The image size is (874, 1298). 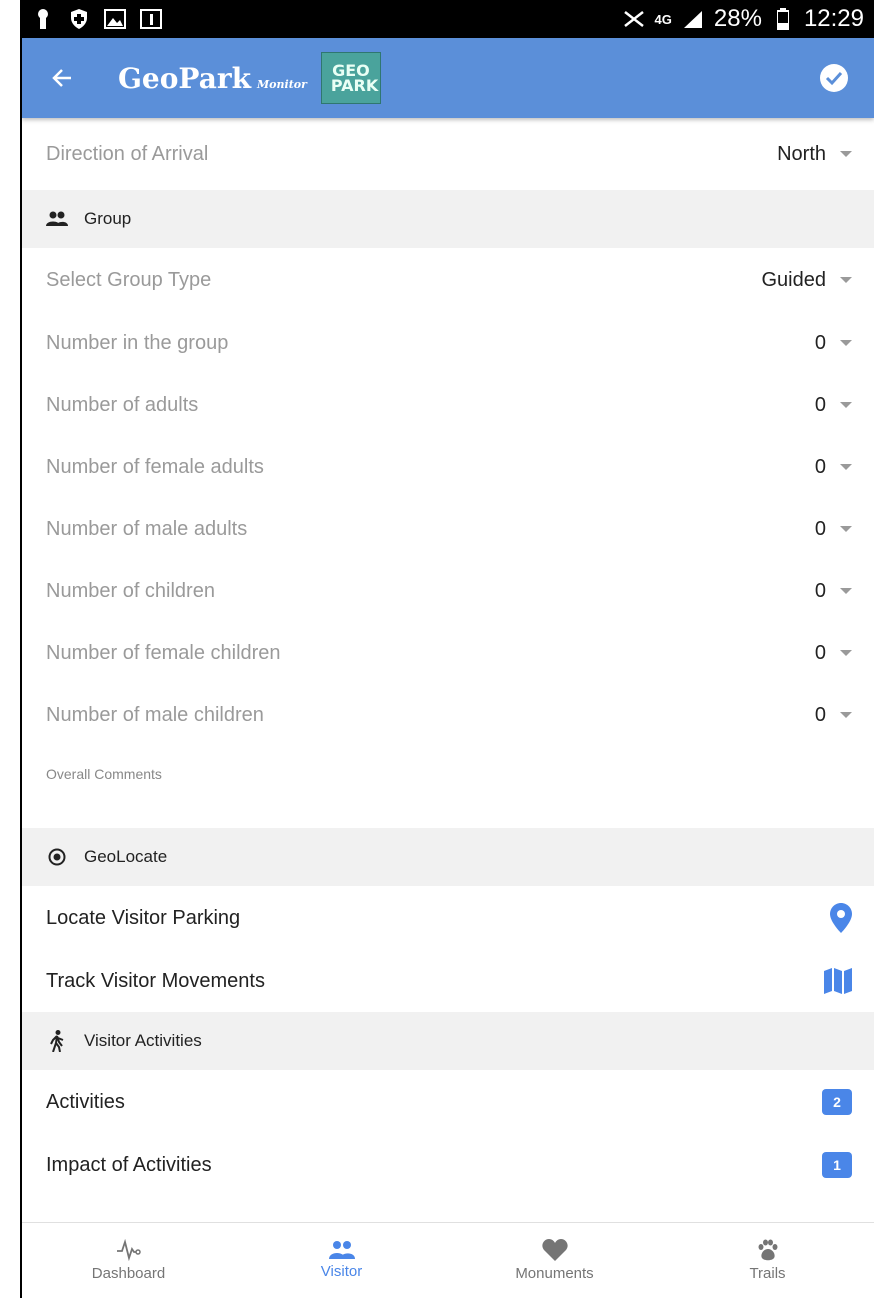 I want to click on status-bar: 4G 28% 12:29, so click(x=448, y=19).